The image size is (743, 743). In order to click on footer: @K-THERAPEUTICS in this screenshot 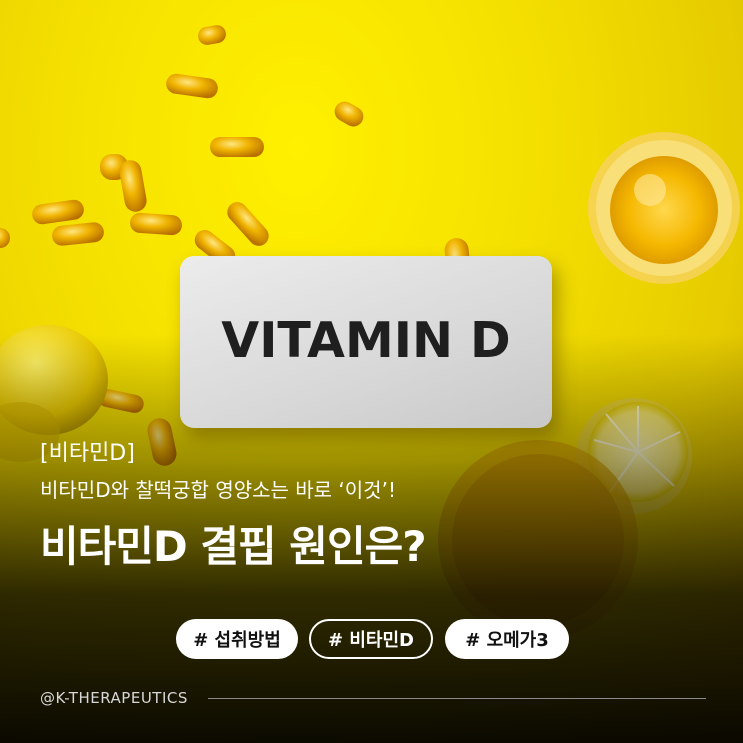, I will do `click(373, 698)`.